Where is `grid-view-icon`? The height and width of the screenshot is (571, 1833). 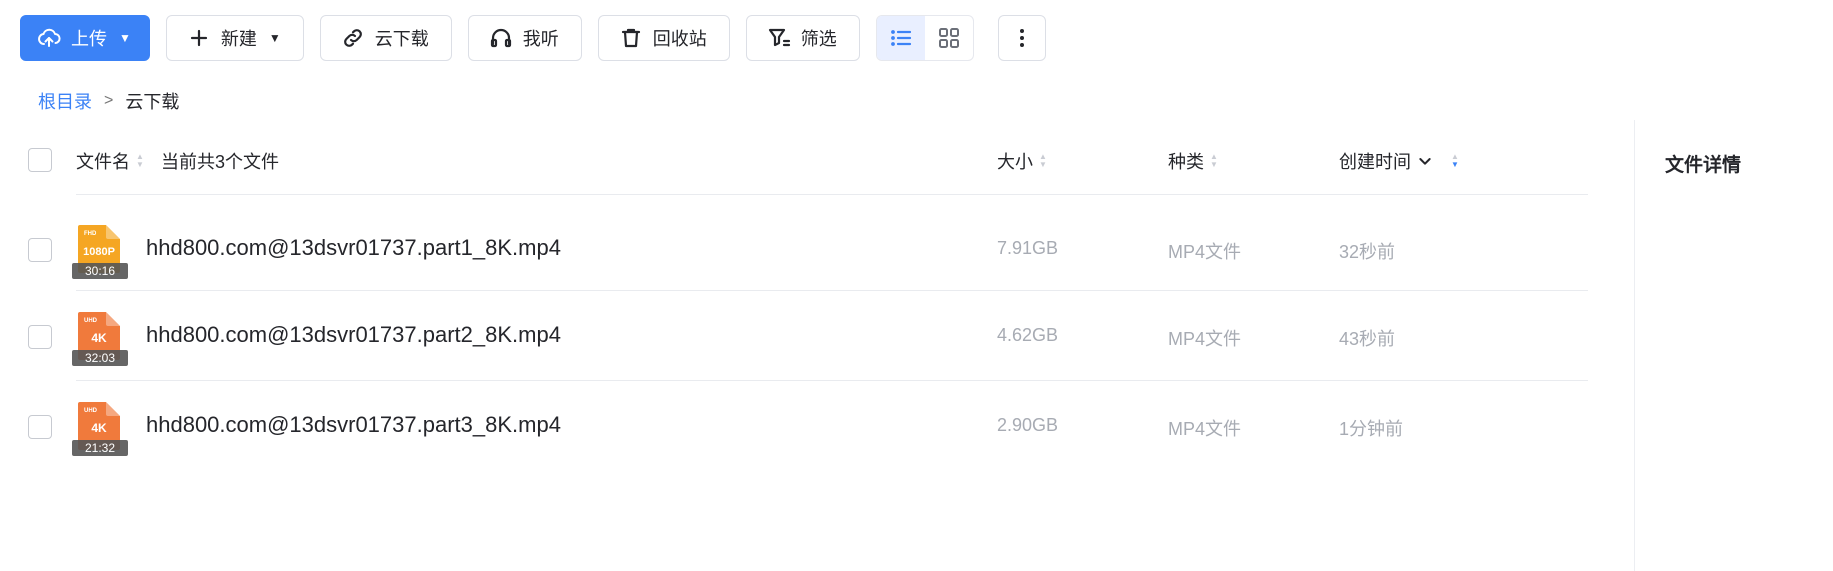 grid-view-icon is located at coordinates (948, 38).